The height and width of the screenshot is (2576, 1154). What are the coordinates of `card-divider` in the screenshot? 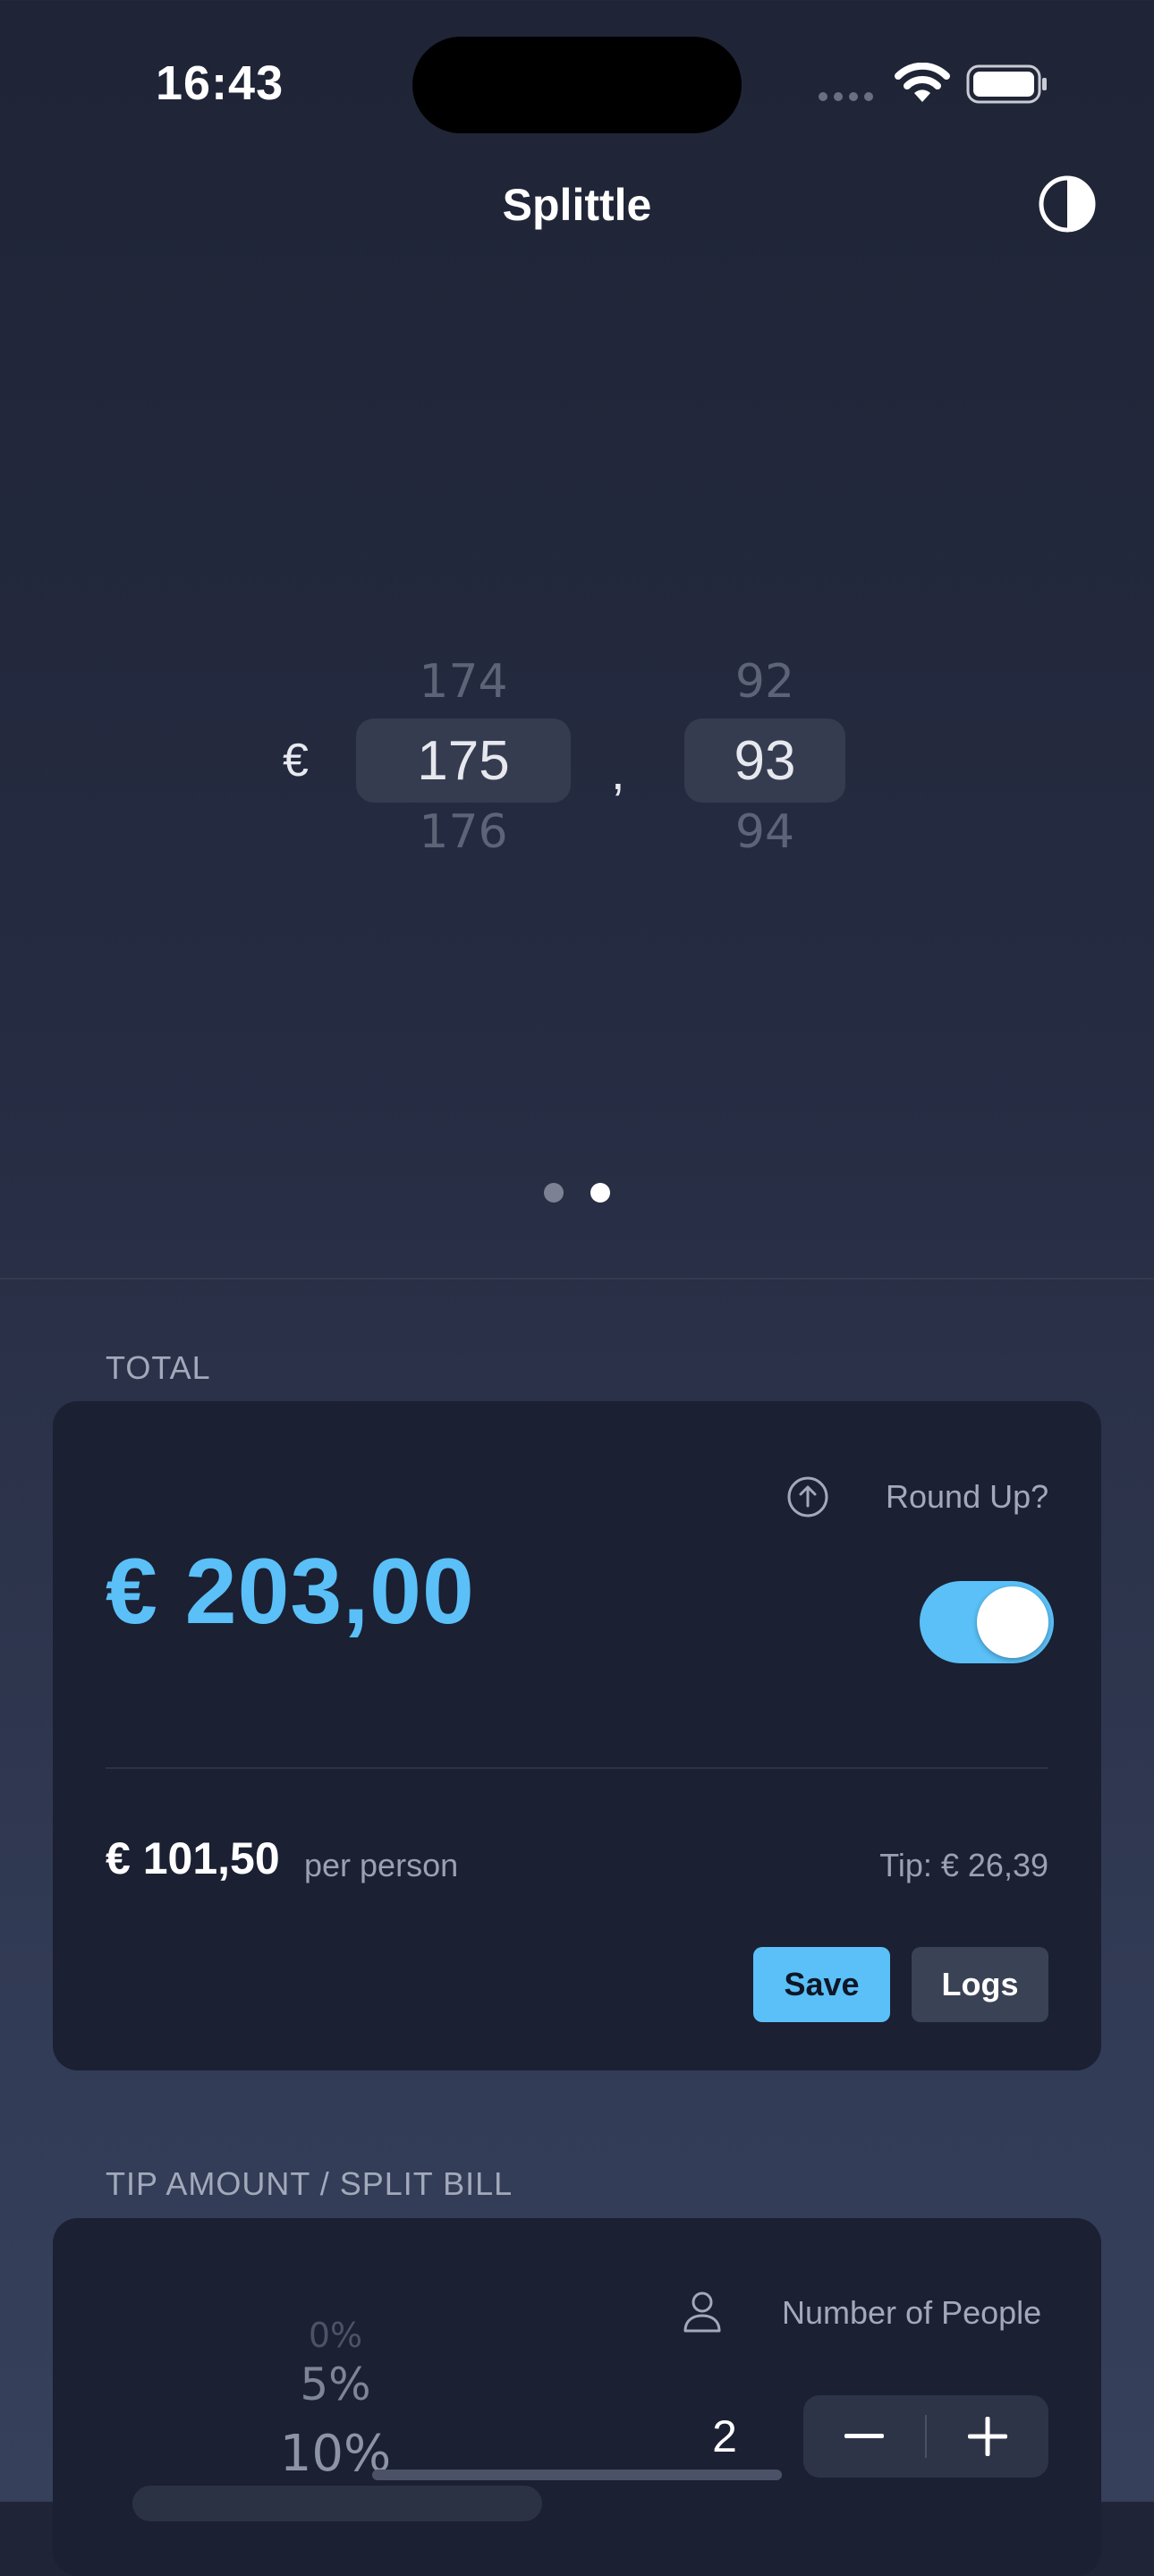 It's located at (577, 1768).